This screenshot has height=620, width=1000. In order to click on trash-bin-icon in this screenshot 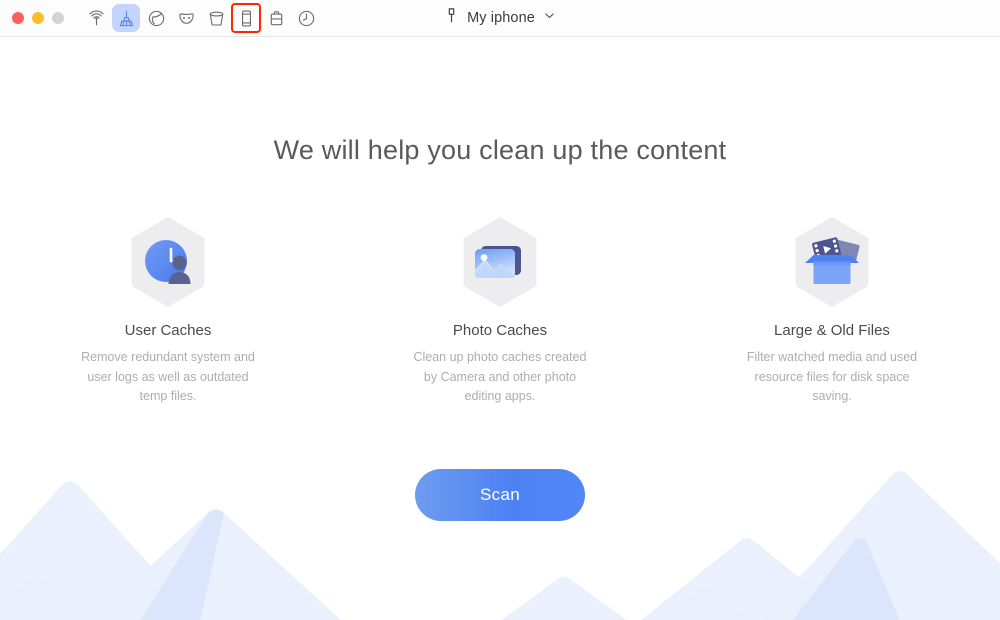, I will do `click(216, 18)`.